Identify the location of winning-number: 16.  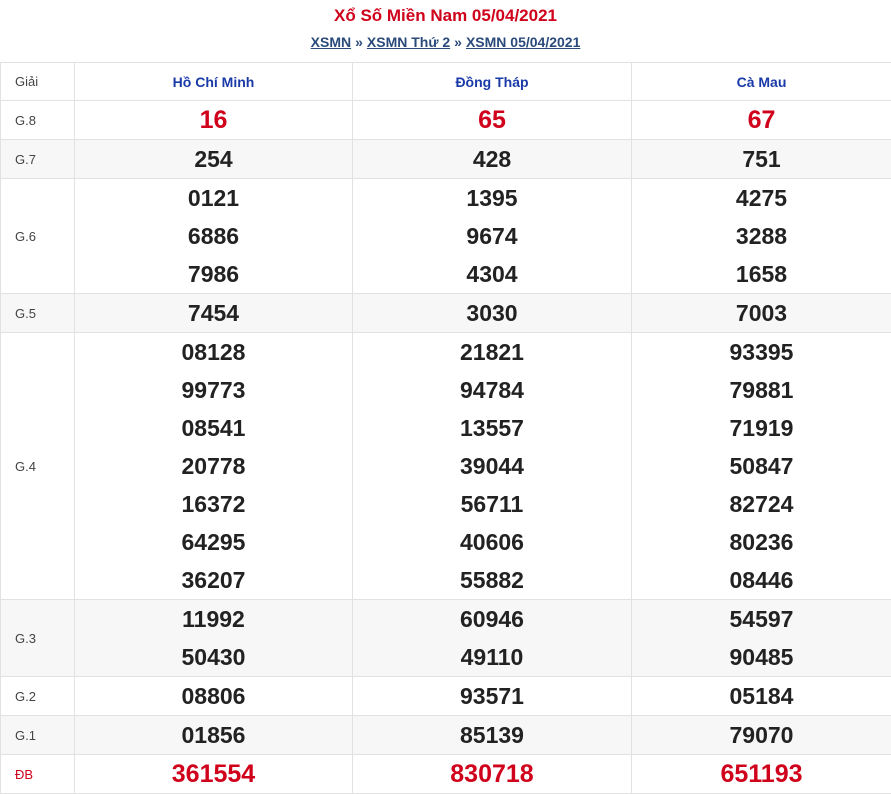
(213, 120).